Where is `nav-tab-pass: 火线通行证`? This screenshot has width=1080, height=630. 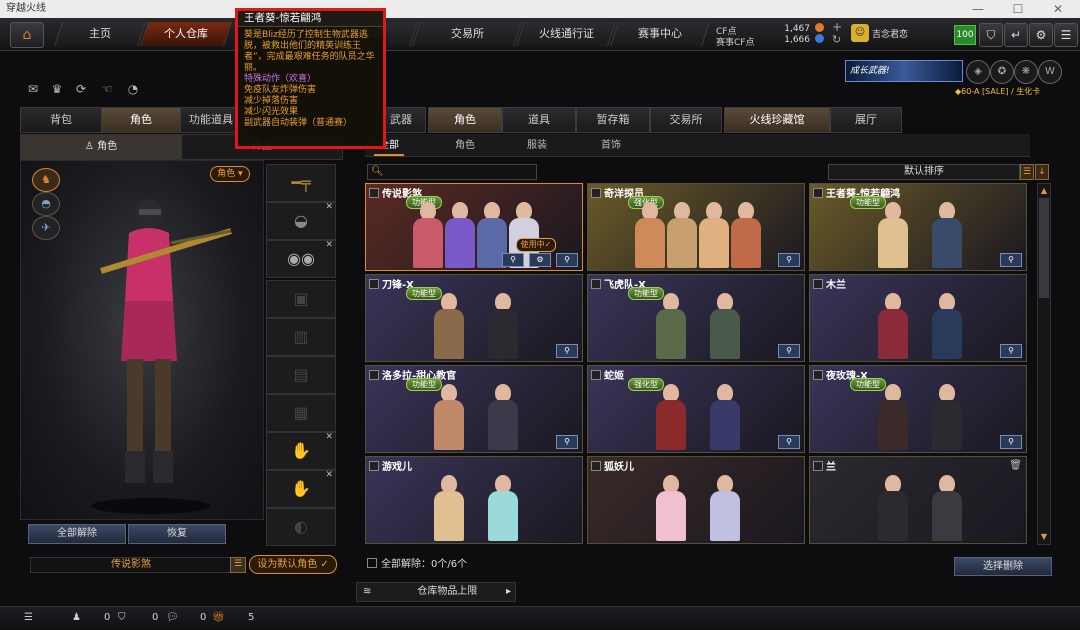
nav-tab-pass: 火线通行证 is located at coordinates (566, 34).